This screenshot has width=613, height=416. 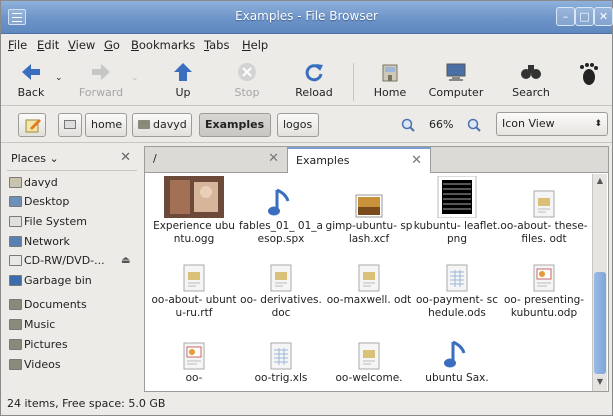 I want to click on home-button: Home, so click(x=390, y=82).